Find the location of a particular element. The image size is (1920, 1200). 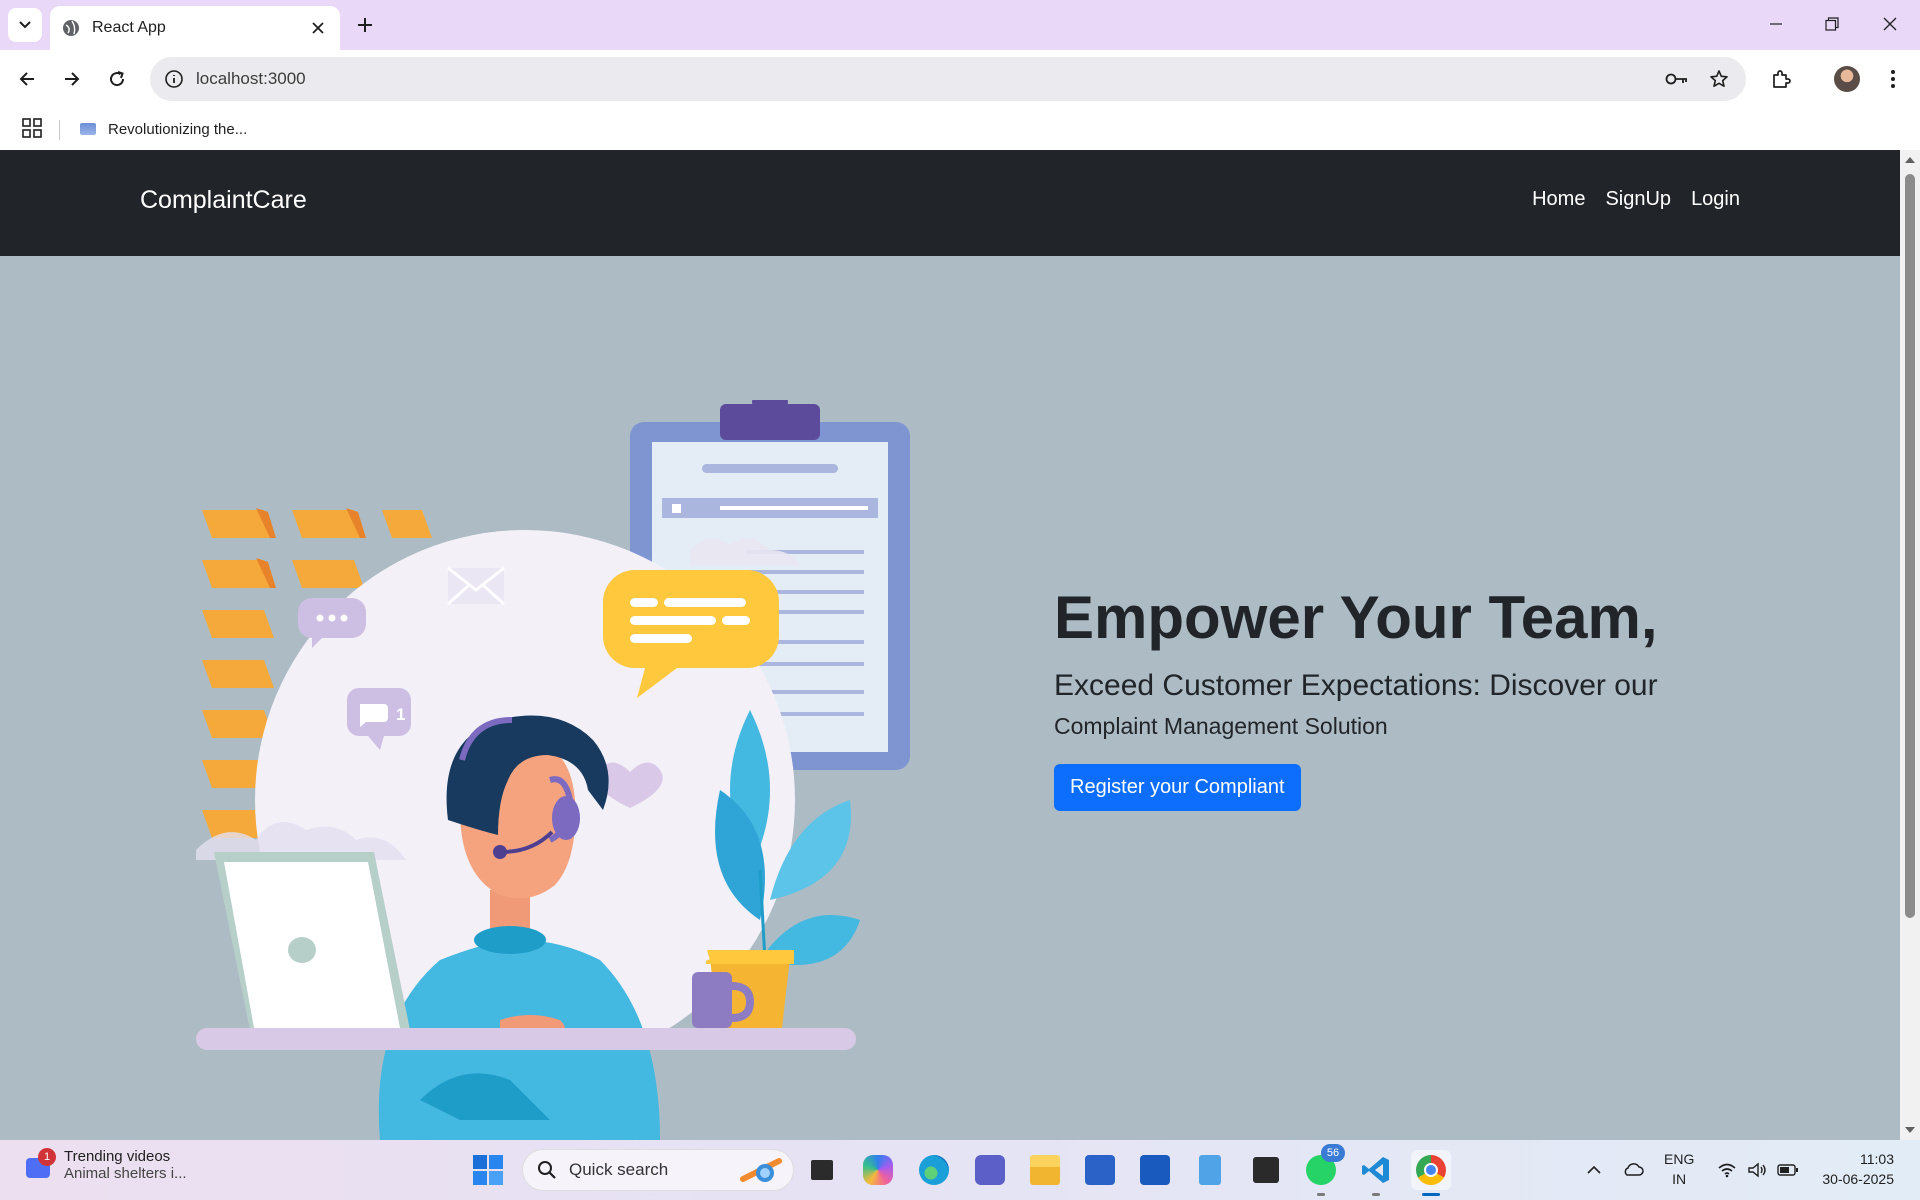

wifi-icon is located at coordinates (1727, 1170).